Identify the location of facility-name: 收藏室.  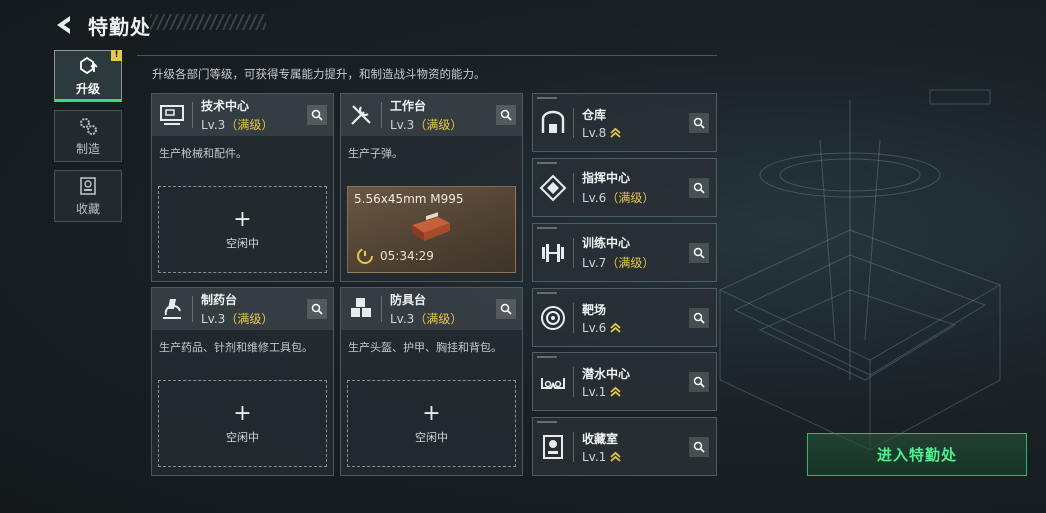
(600, 438).